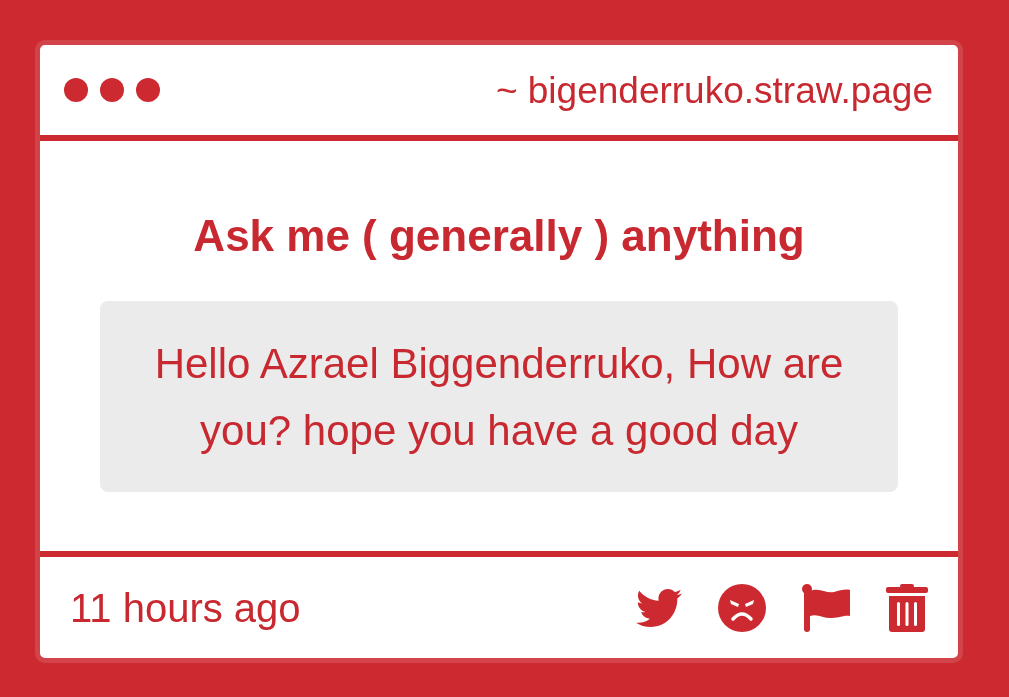  What do you see at coordinates (742, 607) in the screenshot?
I see `angry-face-icon` at bounding box center [742, 607].